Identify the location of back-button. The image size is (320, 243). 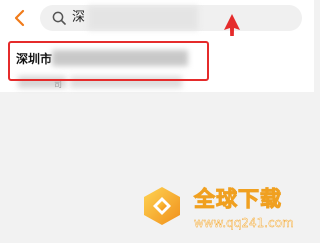
(19, 18).